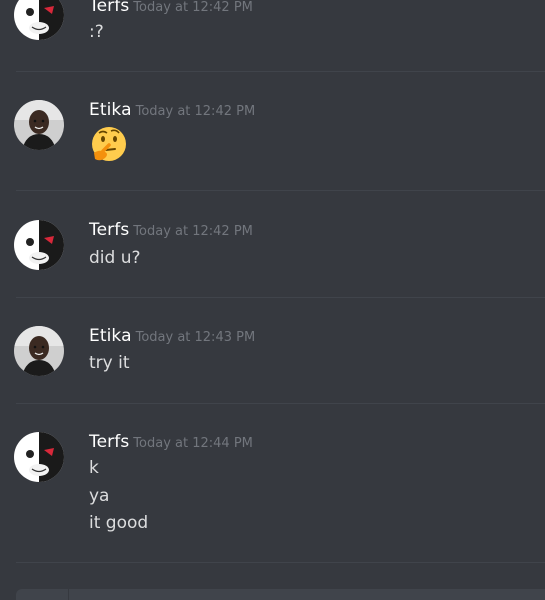 This screenshot has width=545, height=600. Describe the element at coordinates (195, 337) in the screenshot. I see `timestamp: Today at 12:43 PM` at that location.